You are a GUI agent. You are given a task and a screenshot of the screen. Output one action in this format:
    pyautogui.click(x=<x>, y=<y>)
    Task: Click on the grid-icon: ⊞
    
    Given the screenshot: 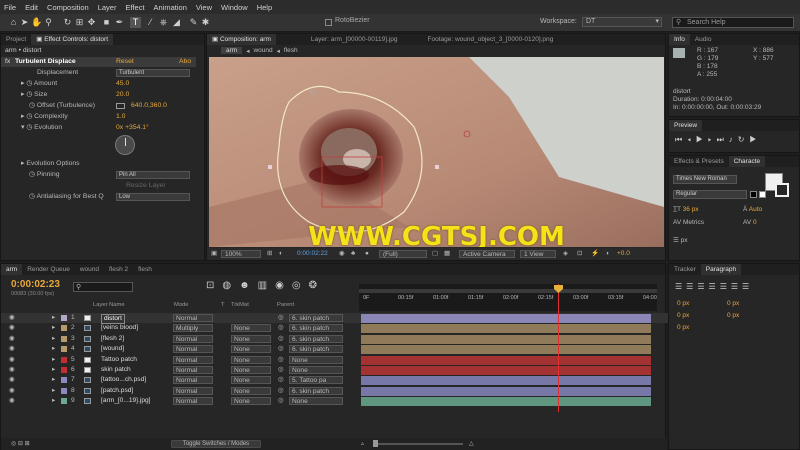 What is the action you would take?
    pyautogui.click(x=269, y=254)
    